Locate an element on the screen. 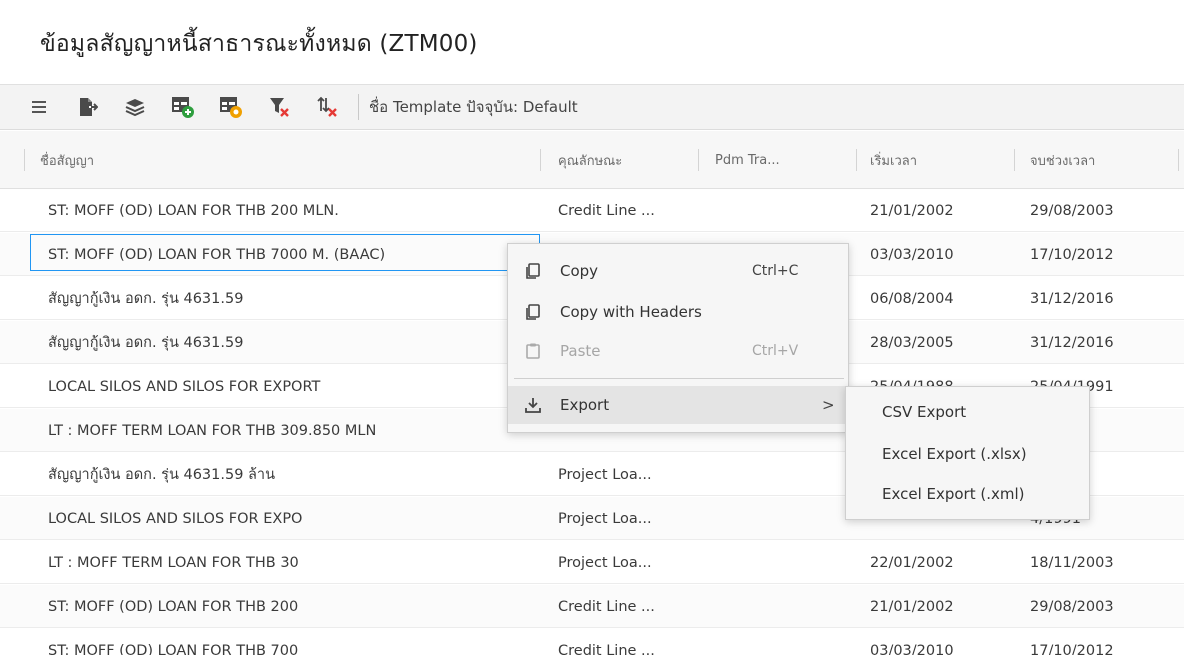 The height and width of the screenshot is (655, 1184). menu-item-paste: Paste Ctrl+V is located at coordinates (678, 351).